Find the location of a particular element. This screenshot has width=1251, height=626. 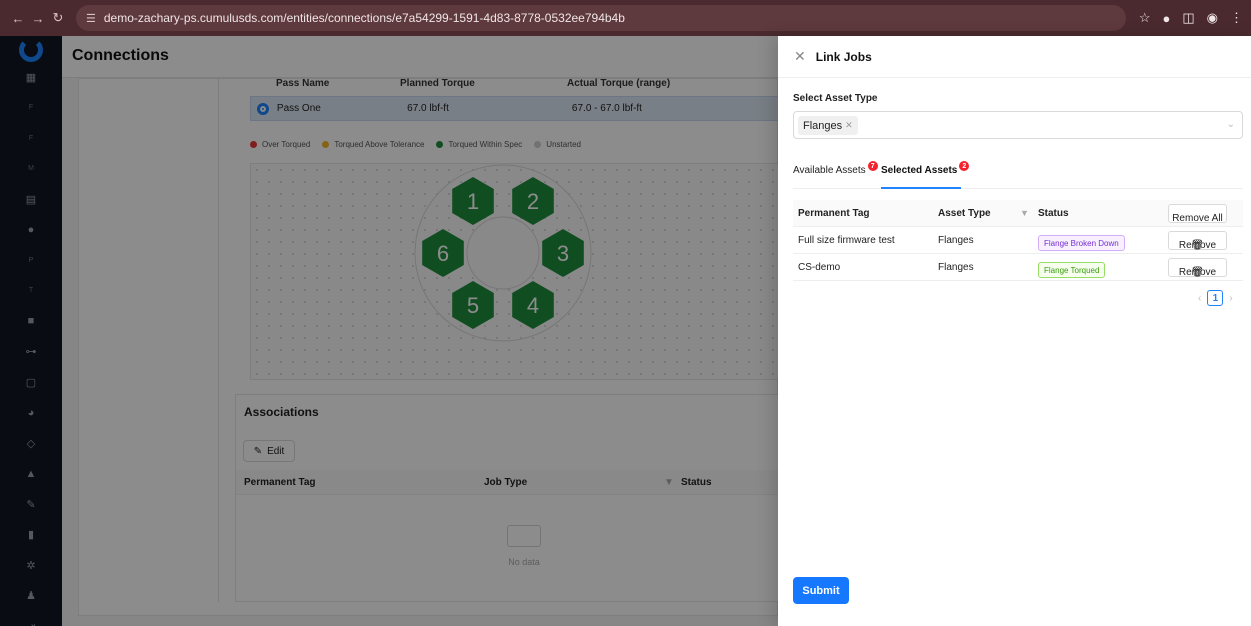

next-page-icon: › is located at coordinates (1230, 298).